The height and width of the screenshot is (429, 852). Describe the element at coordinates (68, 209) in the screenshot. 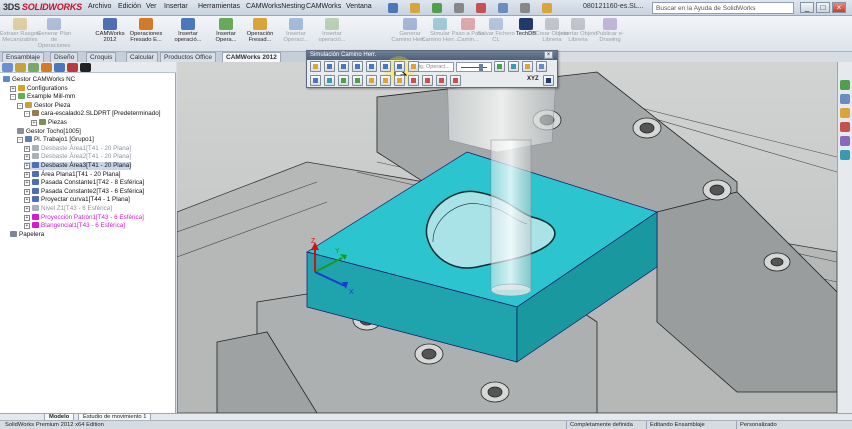

I see `tree-item: + Nivel Z1[T43 - 6 Esférica]` at that location.